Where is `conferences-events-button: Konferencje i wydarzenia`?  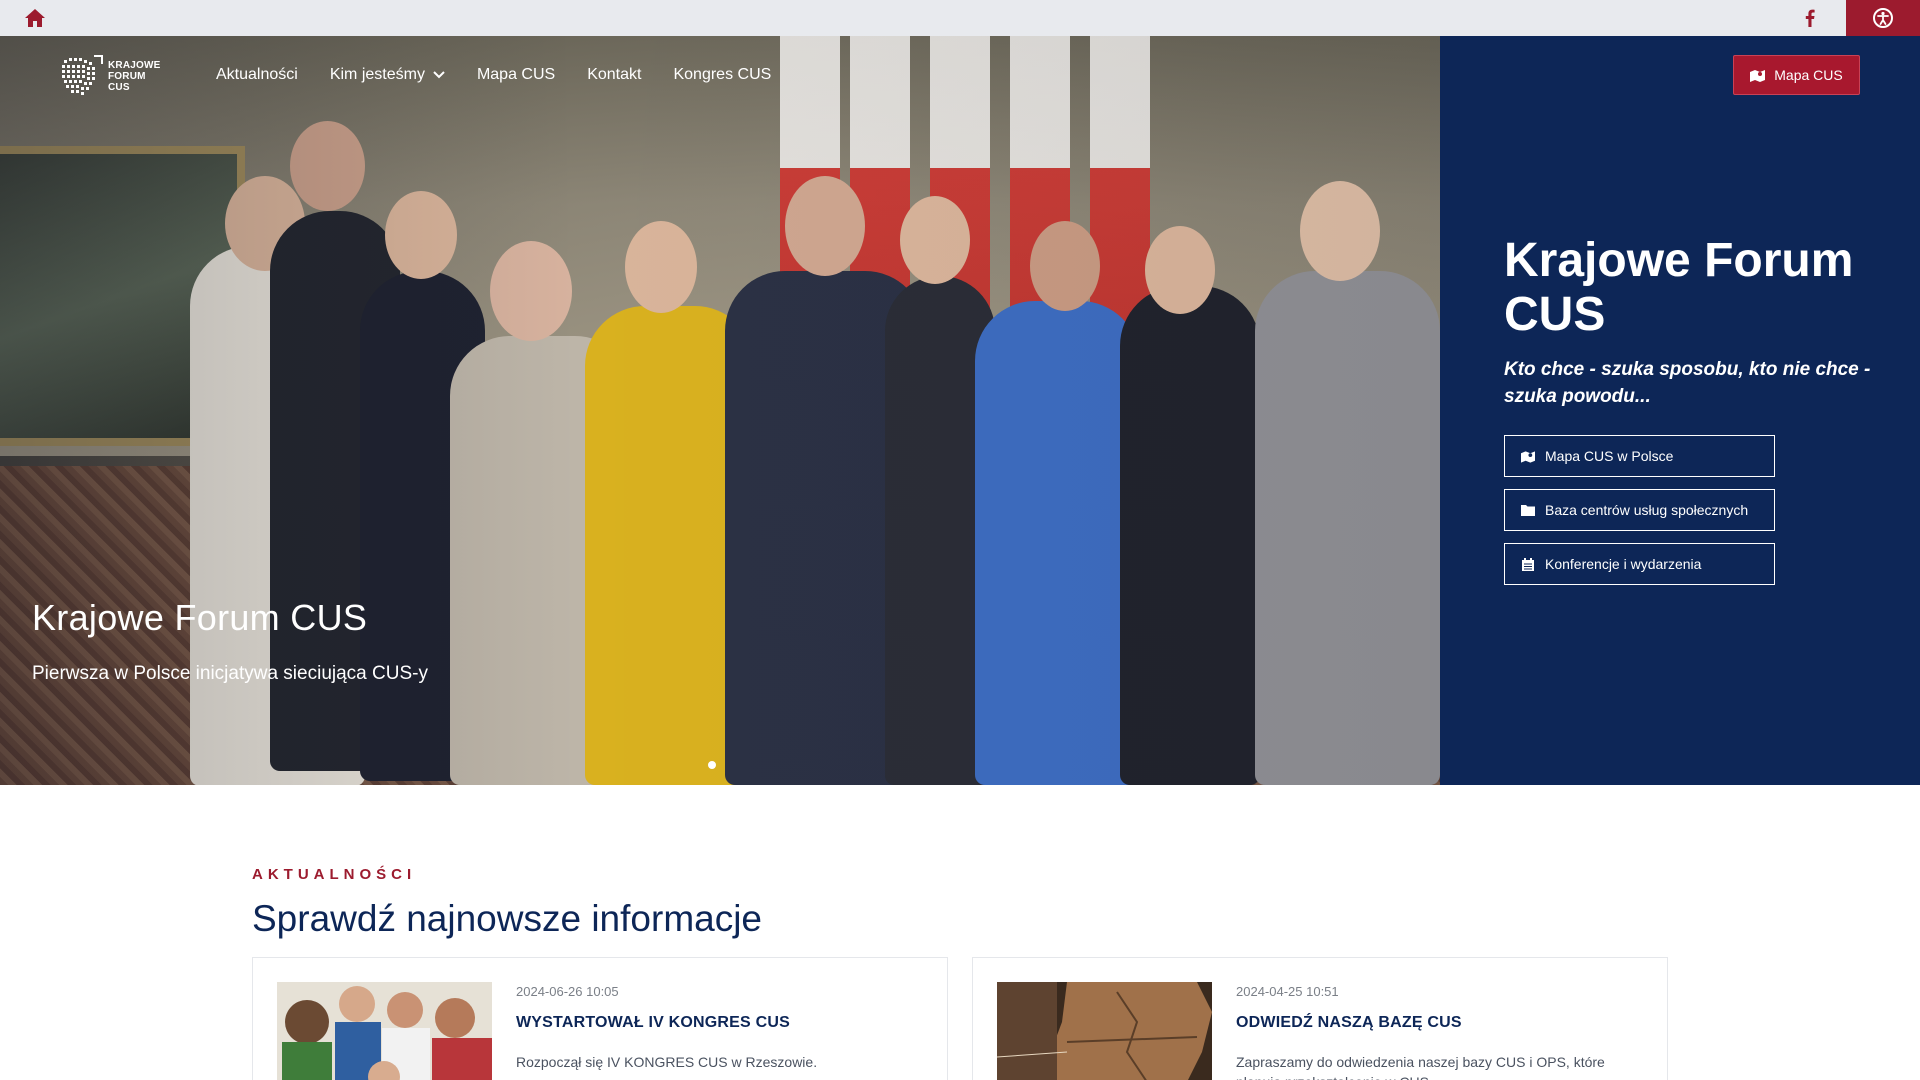
conferences-events-button: Konferencje i wydarzenia is located at coordinates (1639, 564).